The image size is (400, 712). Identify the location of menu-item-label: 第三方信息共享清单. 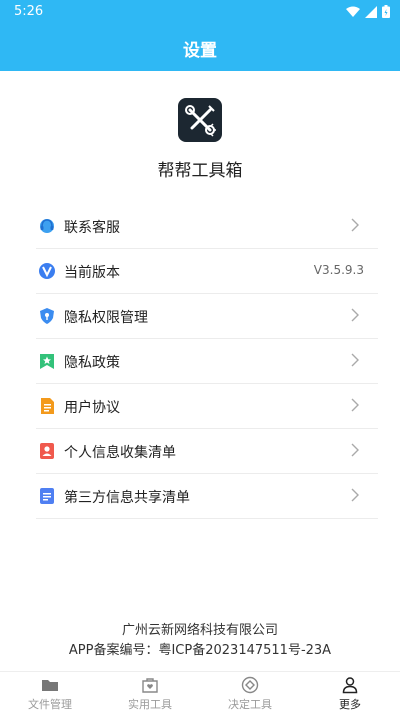
(127, 498).